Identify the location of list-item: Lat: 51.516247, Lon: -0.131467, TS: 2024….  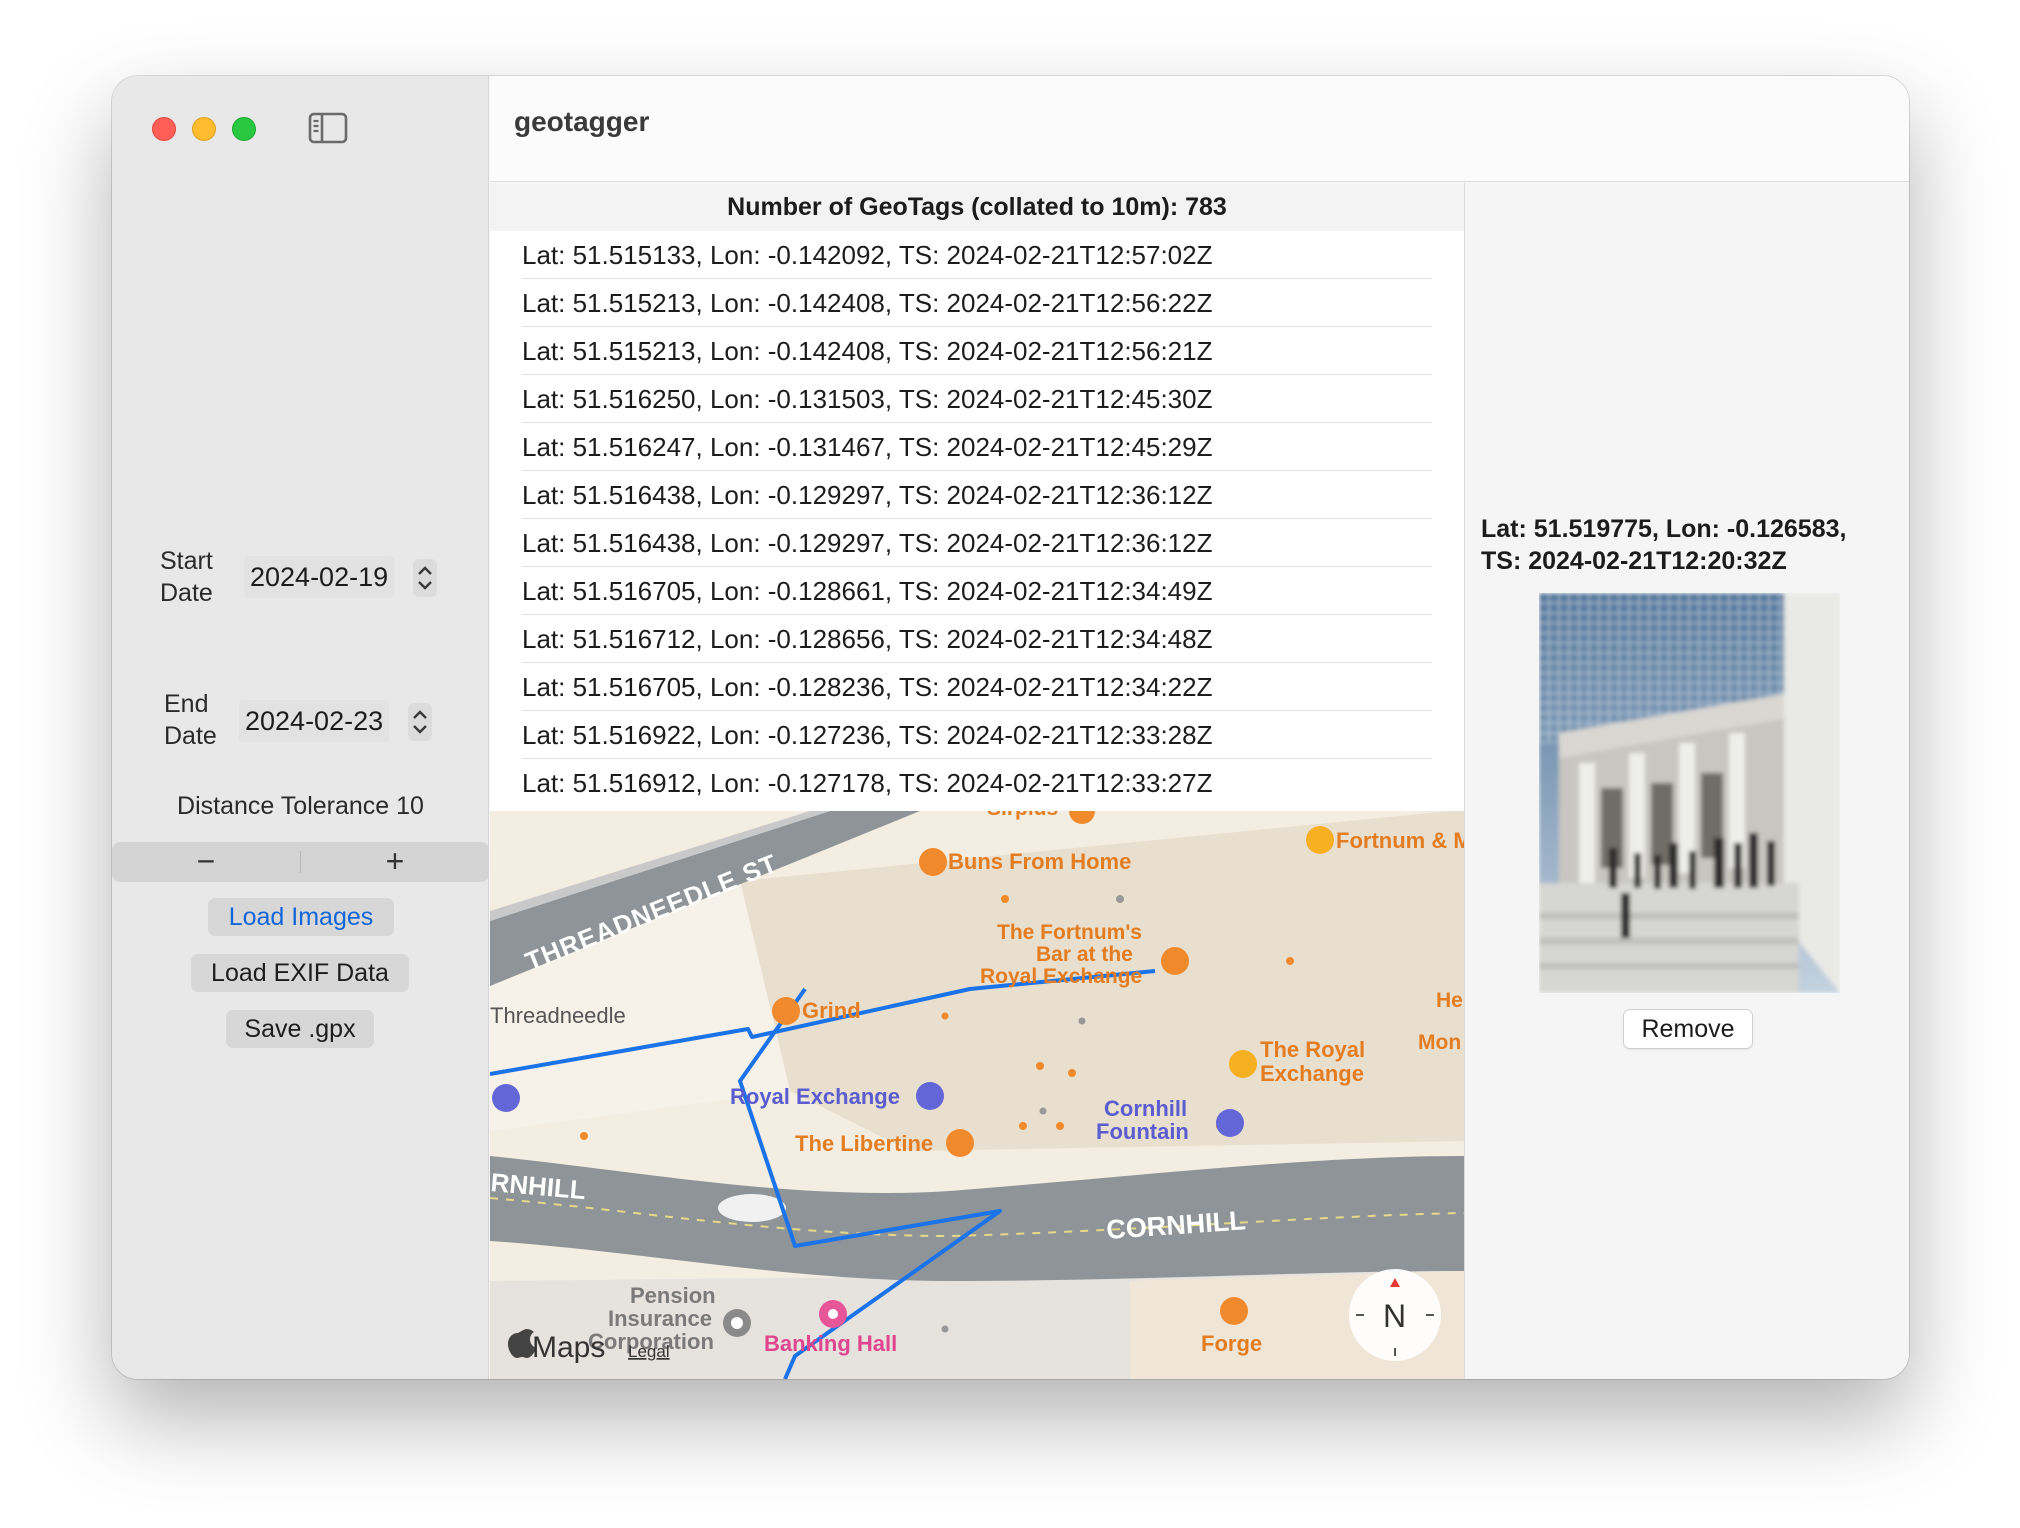
(977, 447).